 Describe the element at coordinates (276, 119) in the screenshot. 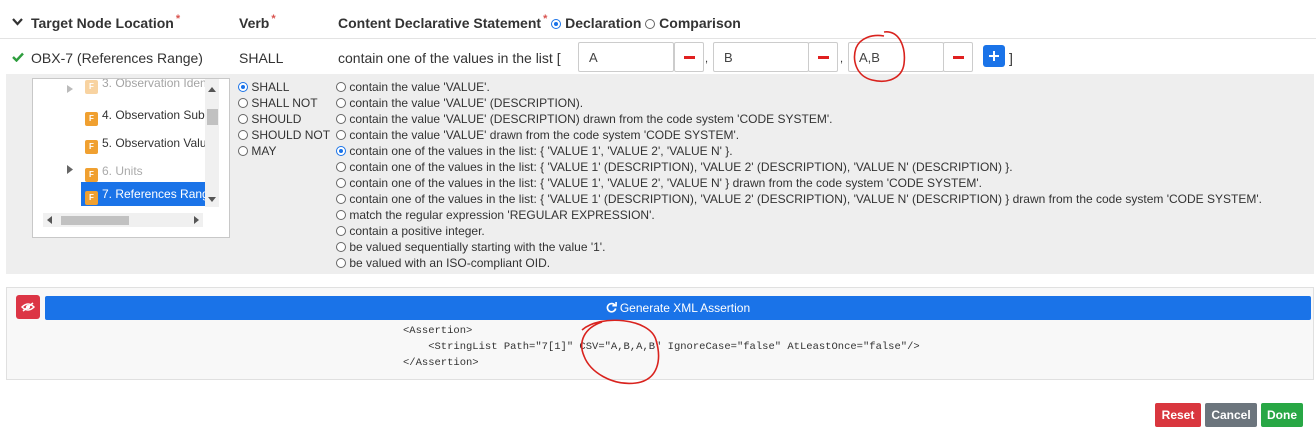

I see `verb-option-label: SHOULD` at that location.